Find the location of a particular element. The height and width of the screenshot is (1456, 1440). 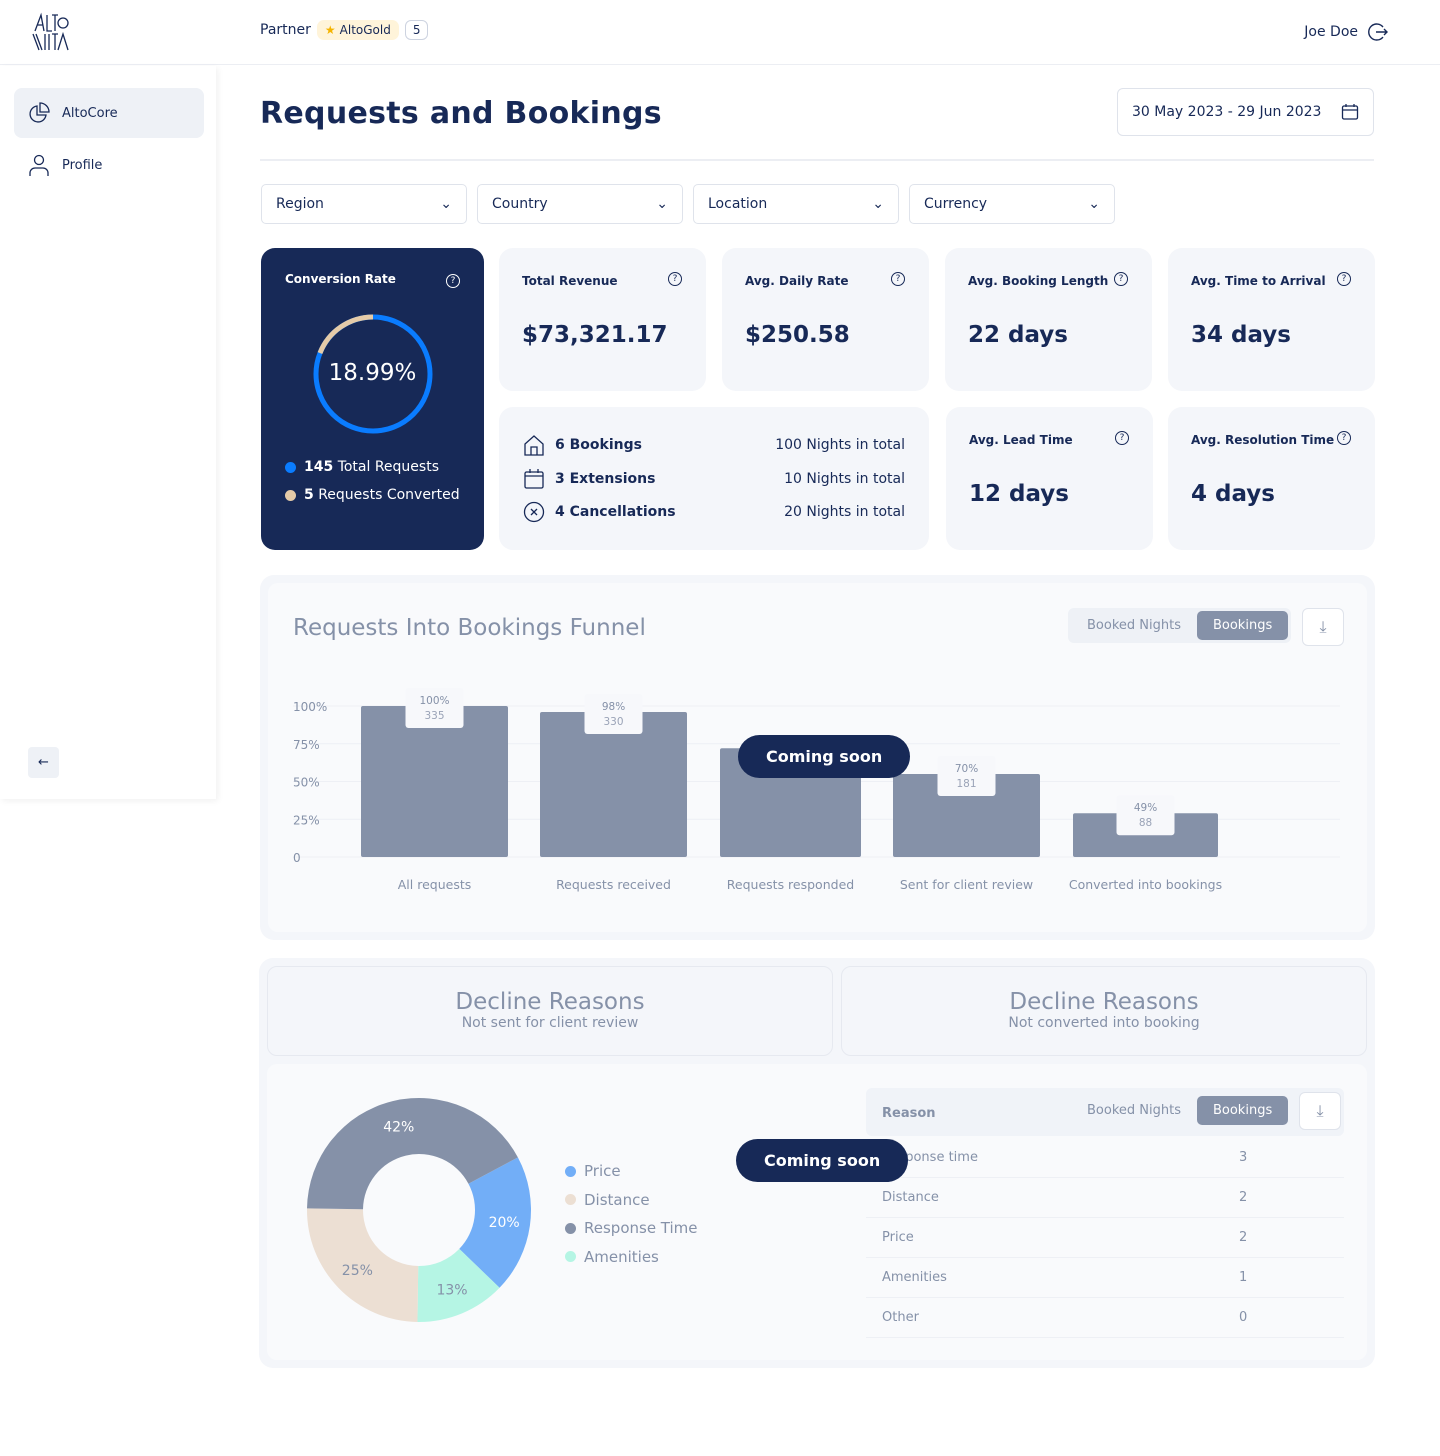

table-row: Amenities 1 is located at coordinates (1105, 1278).